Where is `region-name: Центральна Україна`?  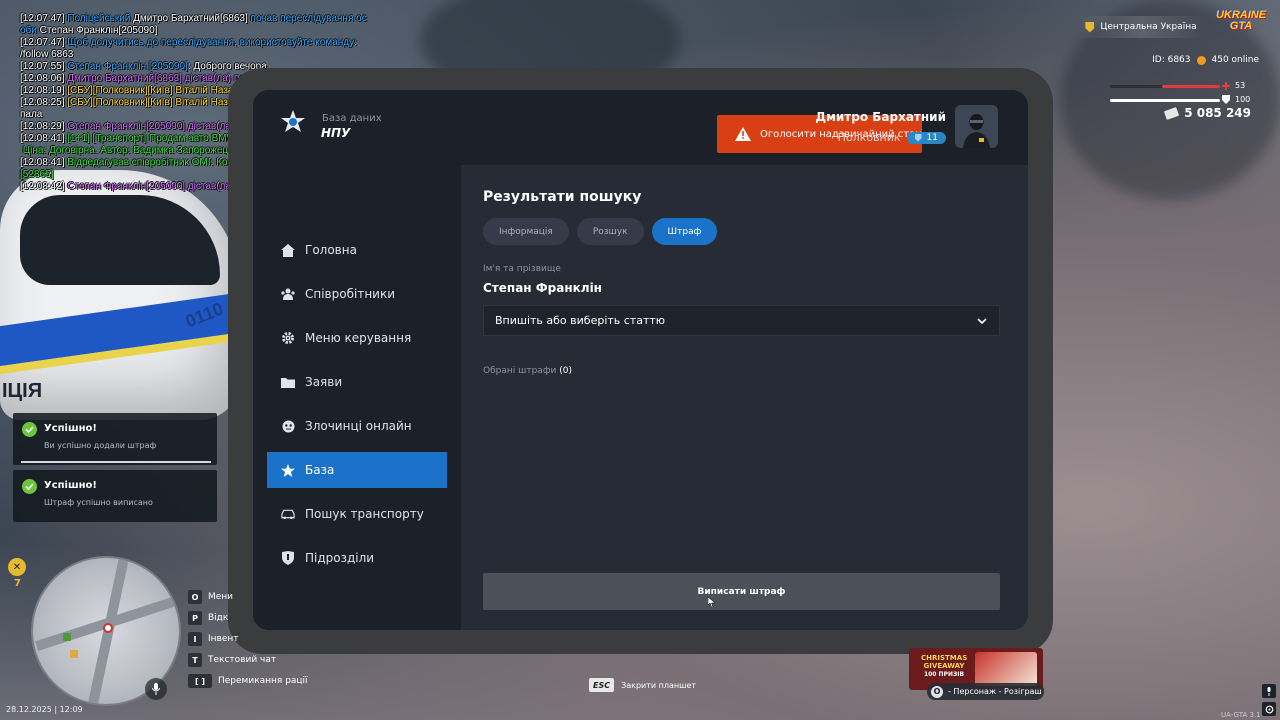
region-name: Центральна Україна is located at coordinates (1148, 27).